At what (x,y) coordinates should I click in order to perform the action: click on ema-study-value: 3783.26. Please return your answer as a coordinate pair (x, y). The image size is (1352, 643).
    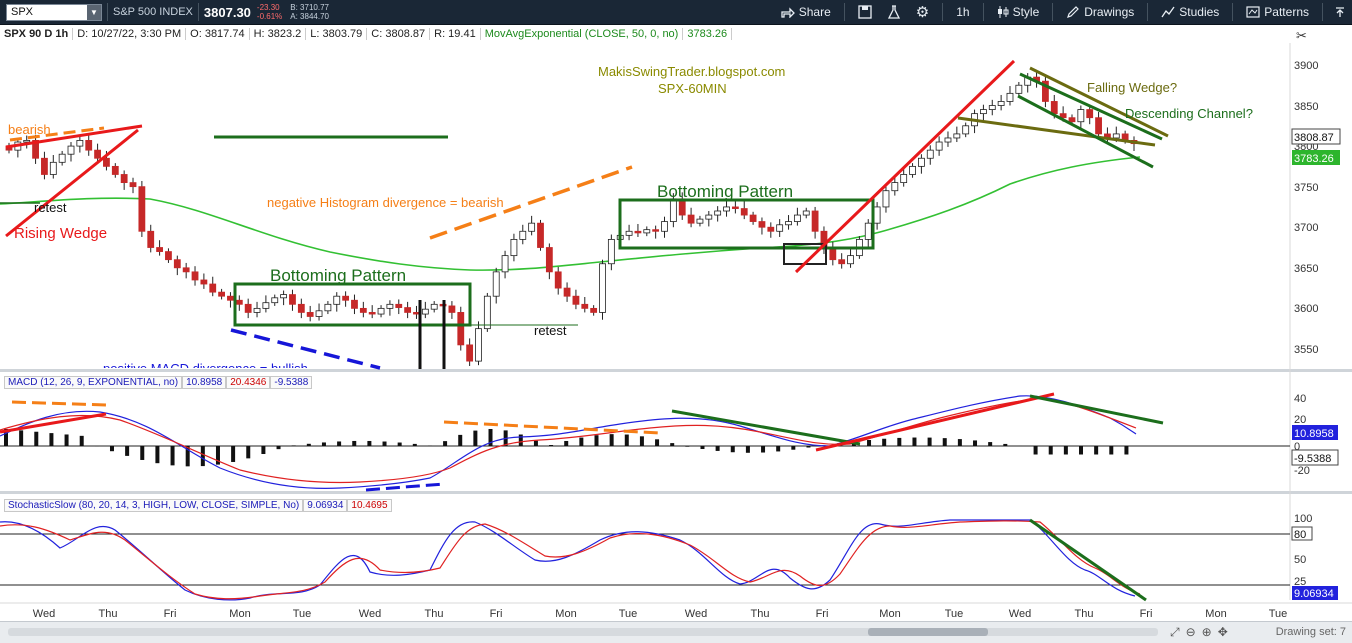
    Looking at the image, I should click on (707, 34).